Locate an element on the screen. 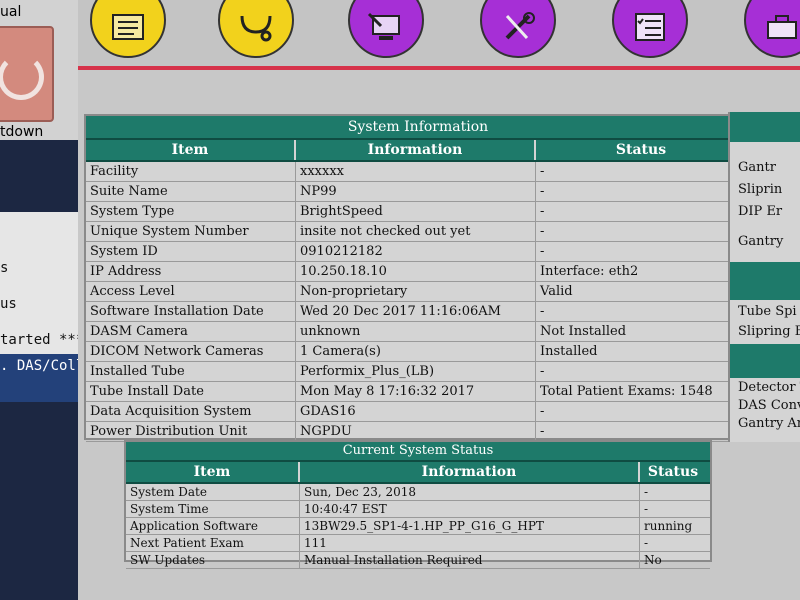 The width and height of the screenshot is (800, 600). table-row: Suite Name NP99- is located at coordinates (418, 192).